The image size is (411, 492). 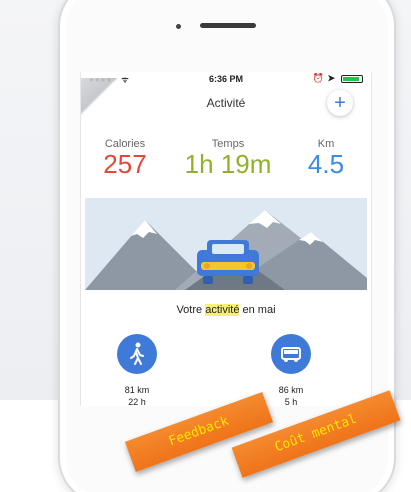 I want to click on sensor-icon, so click(x=178, y=26).